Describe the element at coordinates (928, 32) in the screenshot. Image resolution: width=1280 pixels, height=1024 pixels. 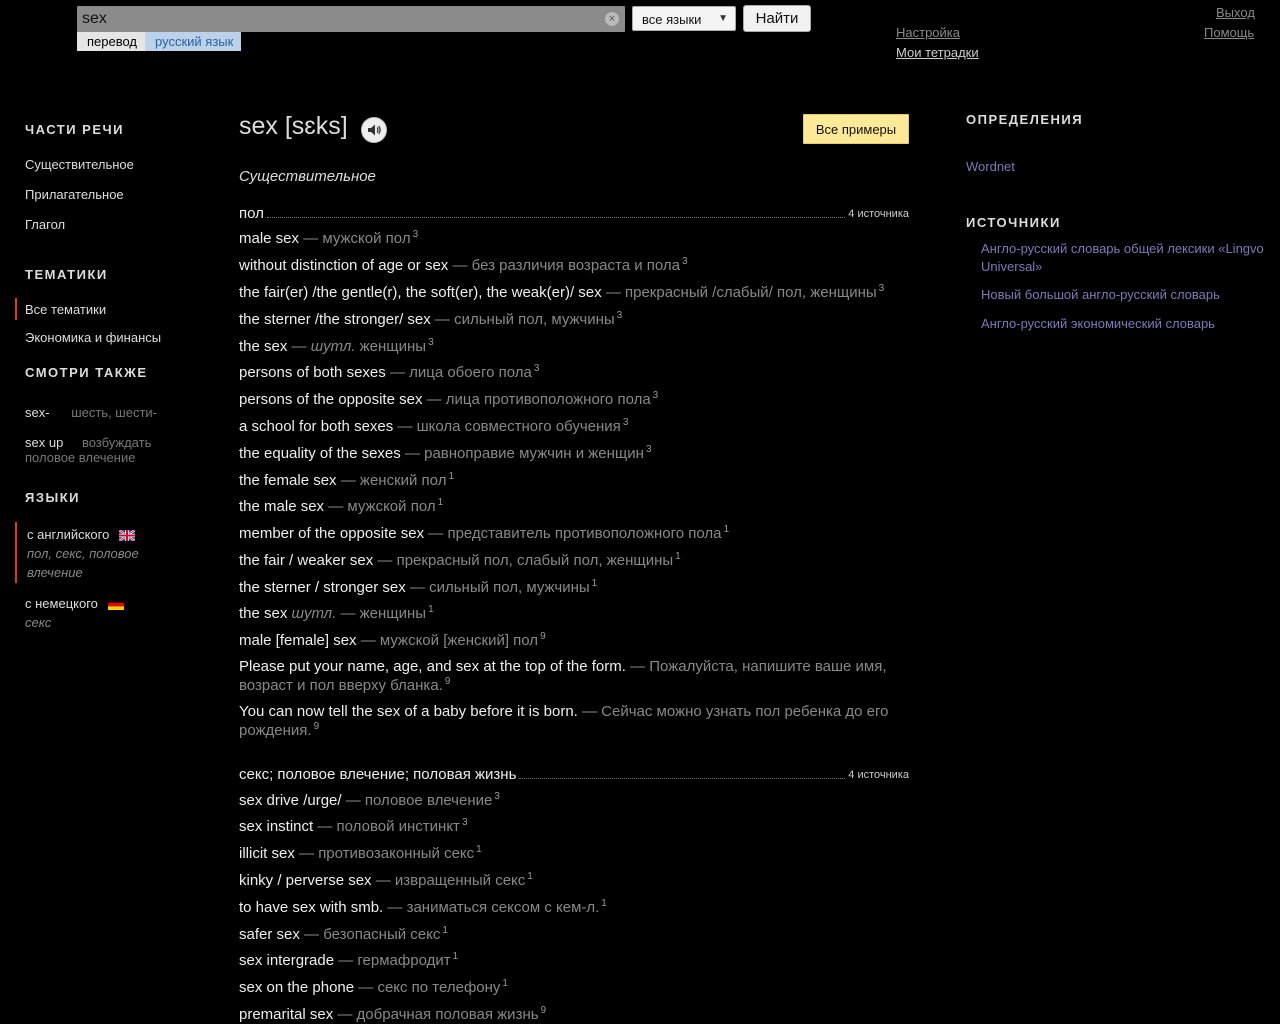
I see `settings-link: Настройка` at that location.